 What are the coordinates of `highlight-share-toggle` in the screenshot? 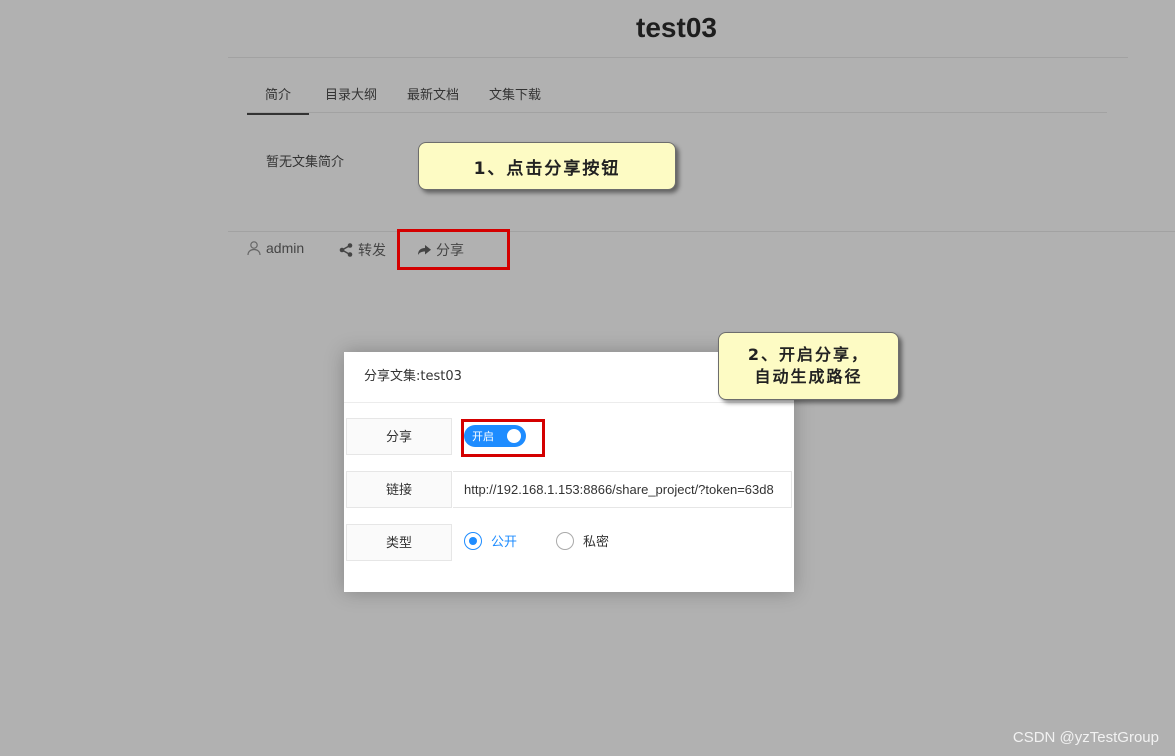 It's located at (503, 438).